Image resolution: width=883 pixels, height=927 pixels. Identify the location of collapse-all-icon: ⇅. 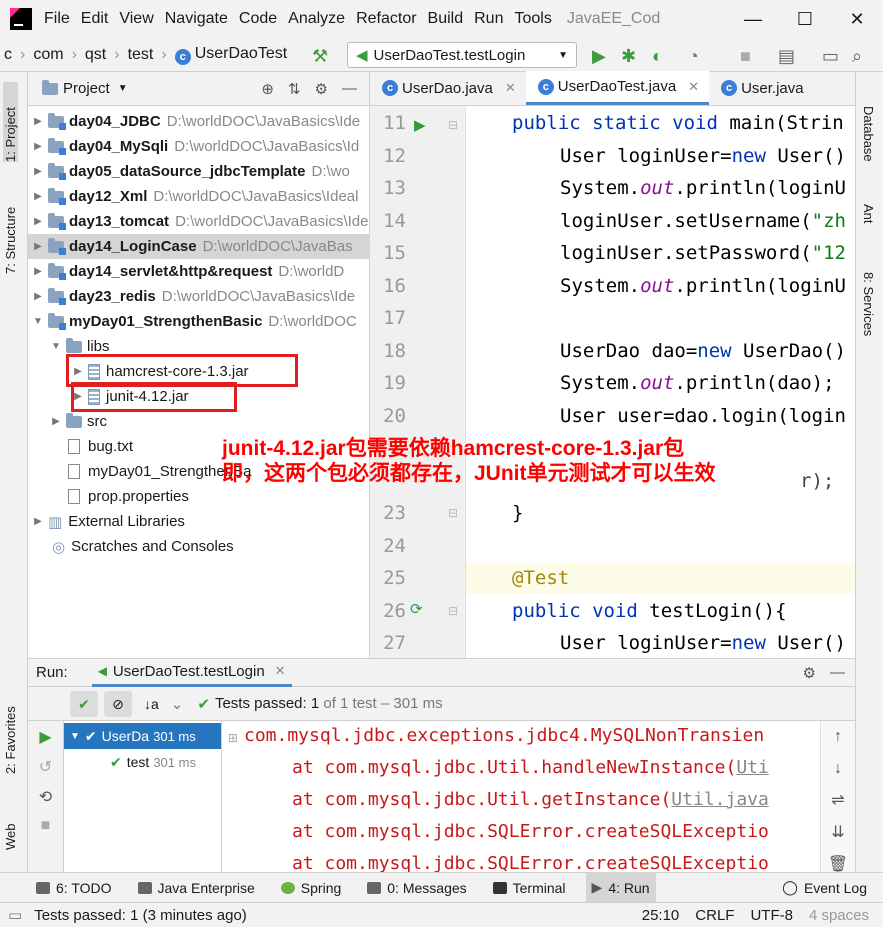
(294, 89).